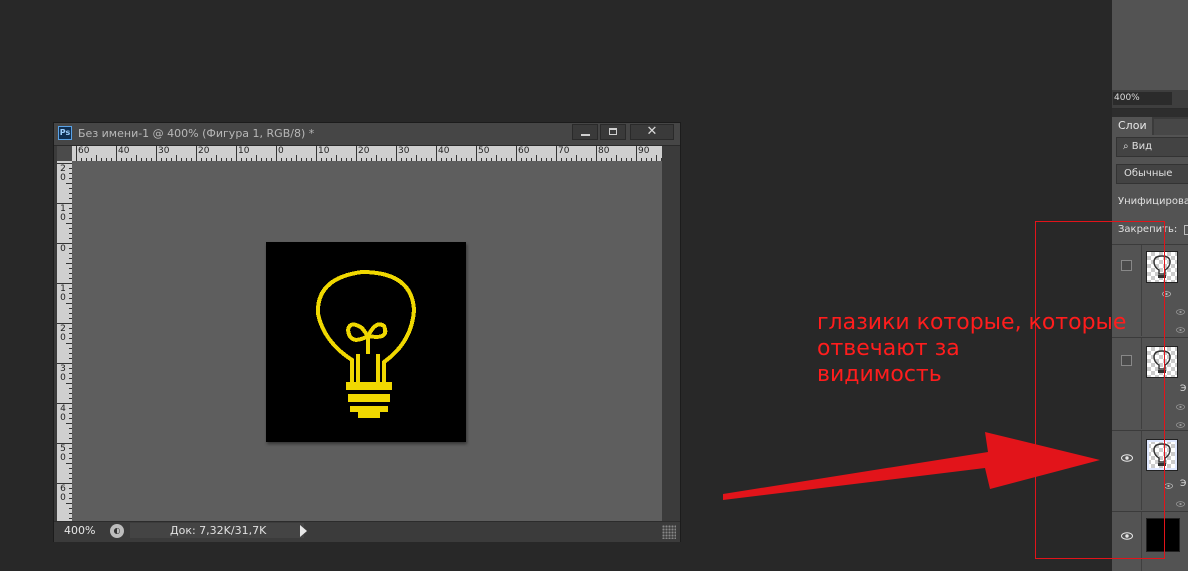  Describe the element at coordinates (1186, 230) in the screenshot. I see `lock-transparency-checkbox` at that location.